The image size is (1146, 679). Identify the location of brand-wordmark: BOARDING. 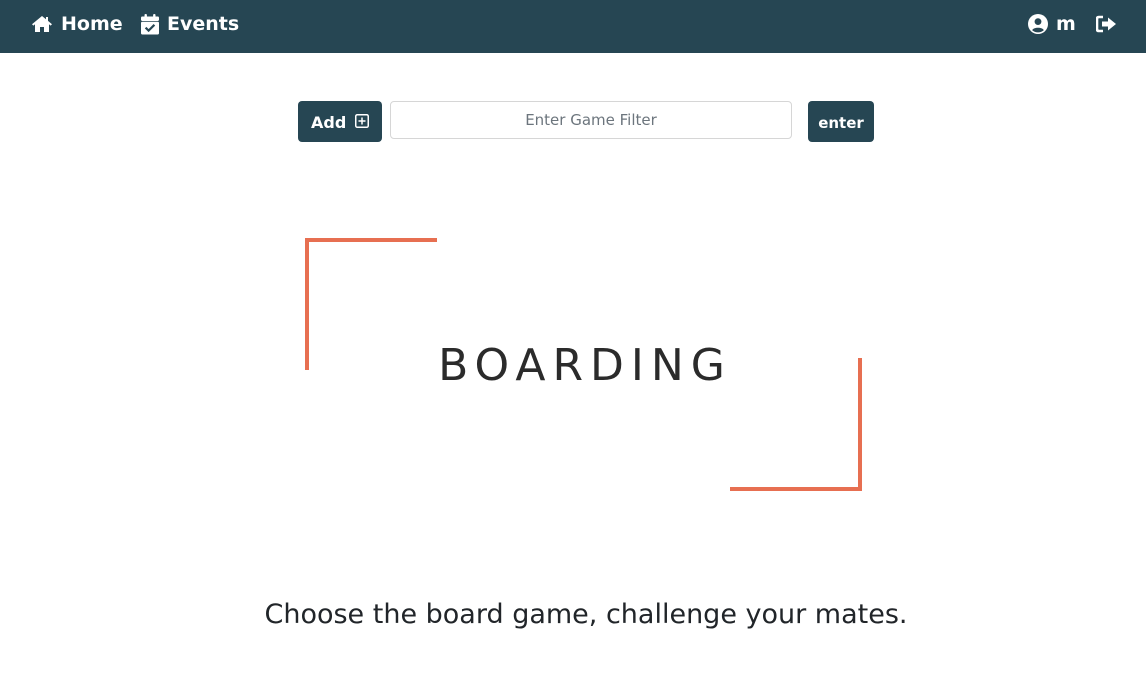
(585, 365).